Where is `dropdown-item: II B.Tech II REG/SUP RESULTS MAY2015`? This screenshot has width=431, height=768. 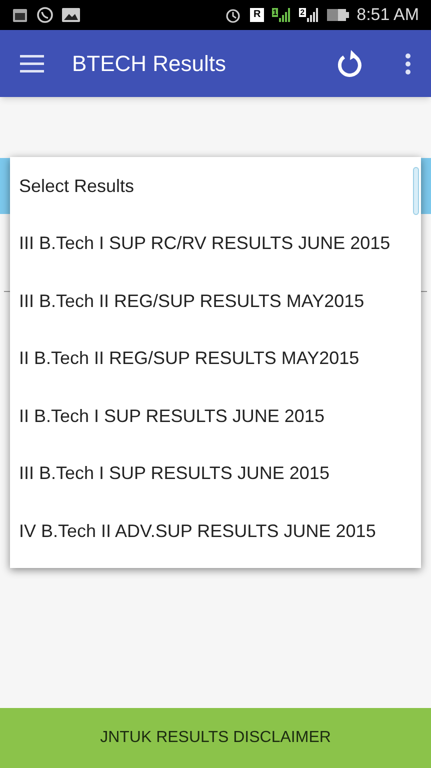
dropdown-item: II B.Tech II REG/SUP RESULTS MAY2015 is located at coordinates (215, 359).